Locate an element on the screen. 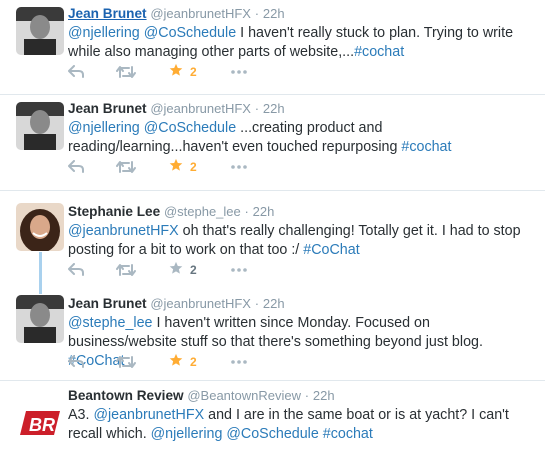 Image resolution: width=545 pixels, height=460 pixels. brand-logo-text: BR is located at coordinates (42, 425).